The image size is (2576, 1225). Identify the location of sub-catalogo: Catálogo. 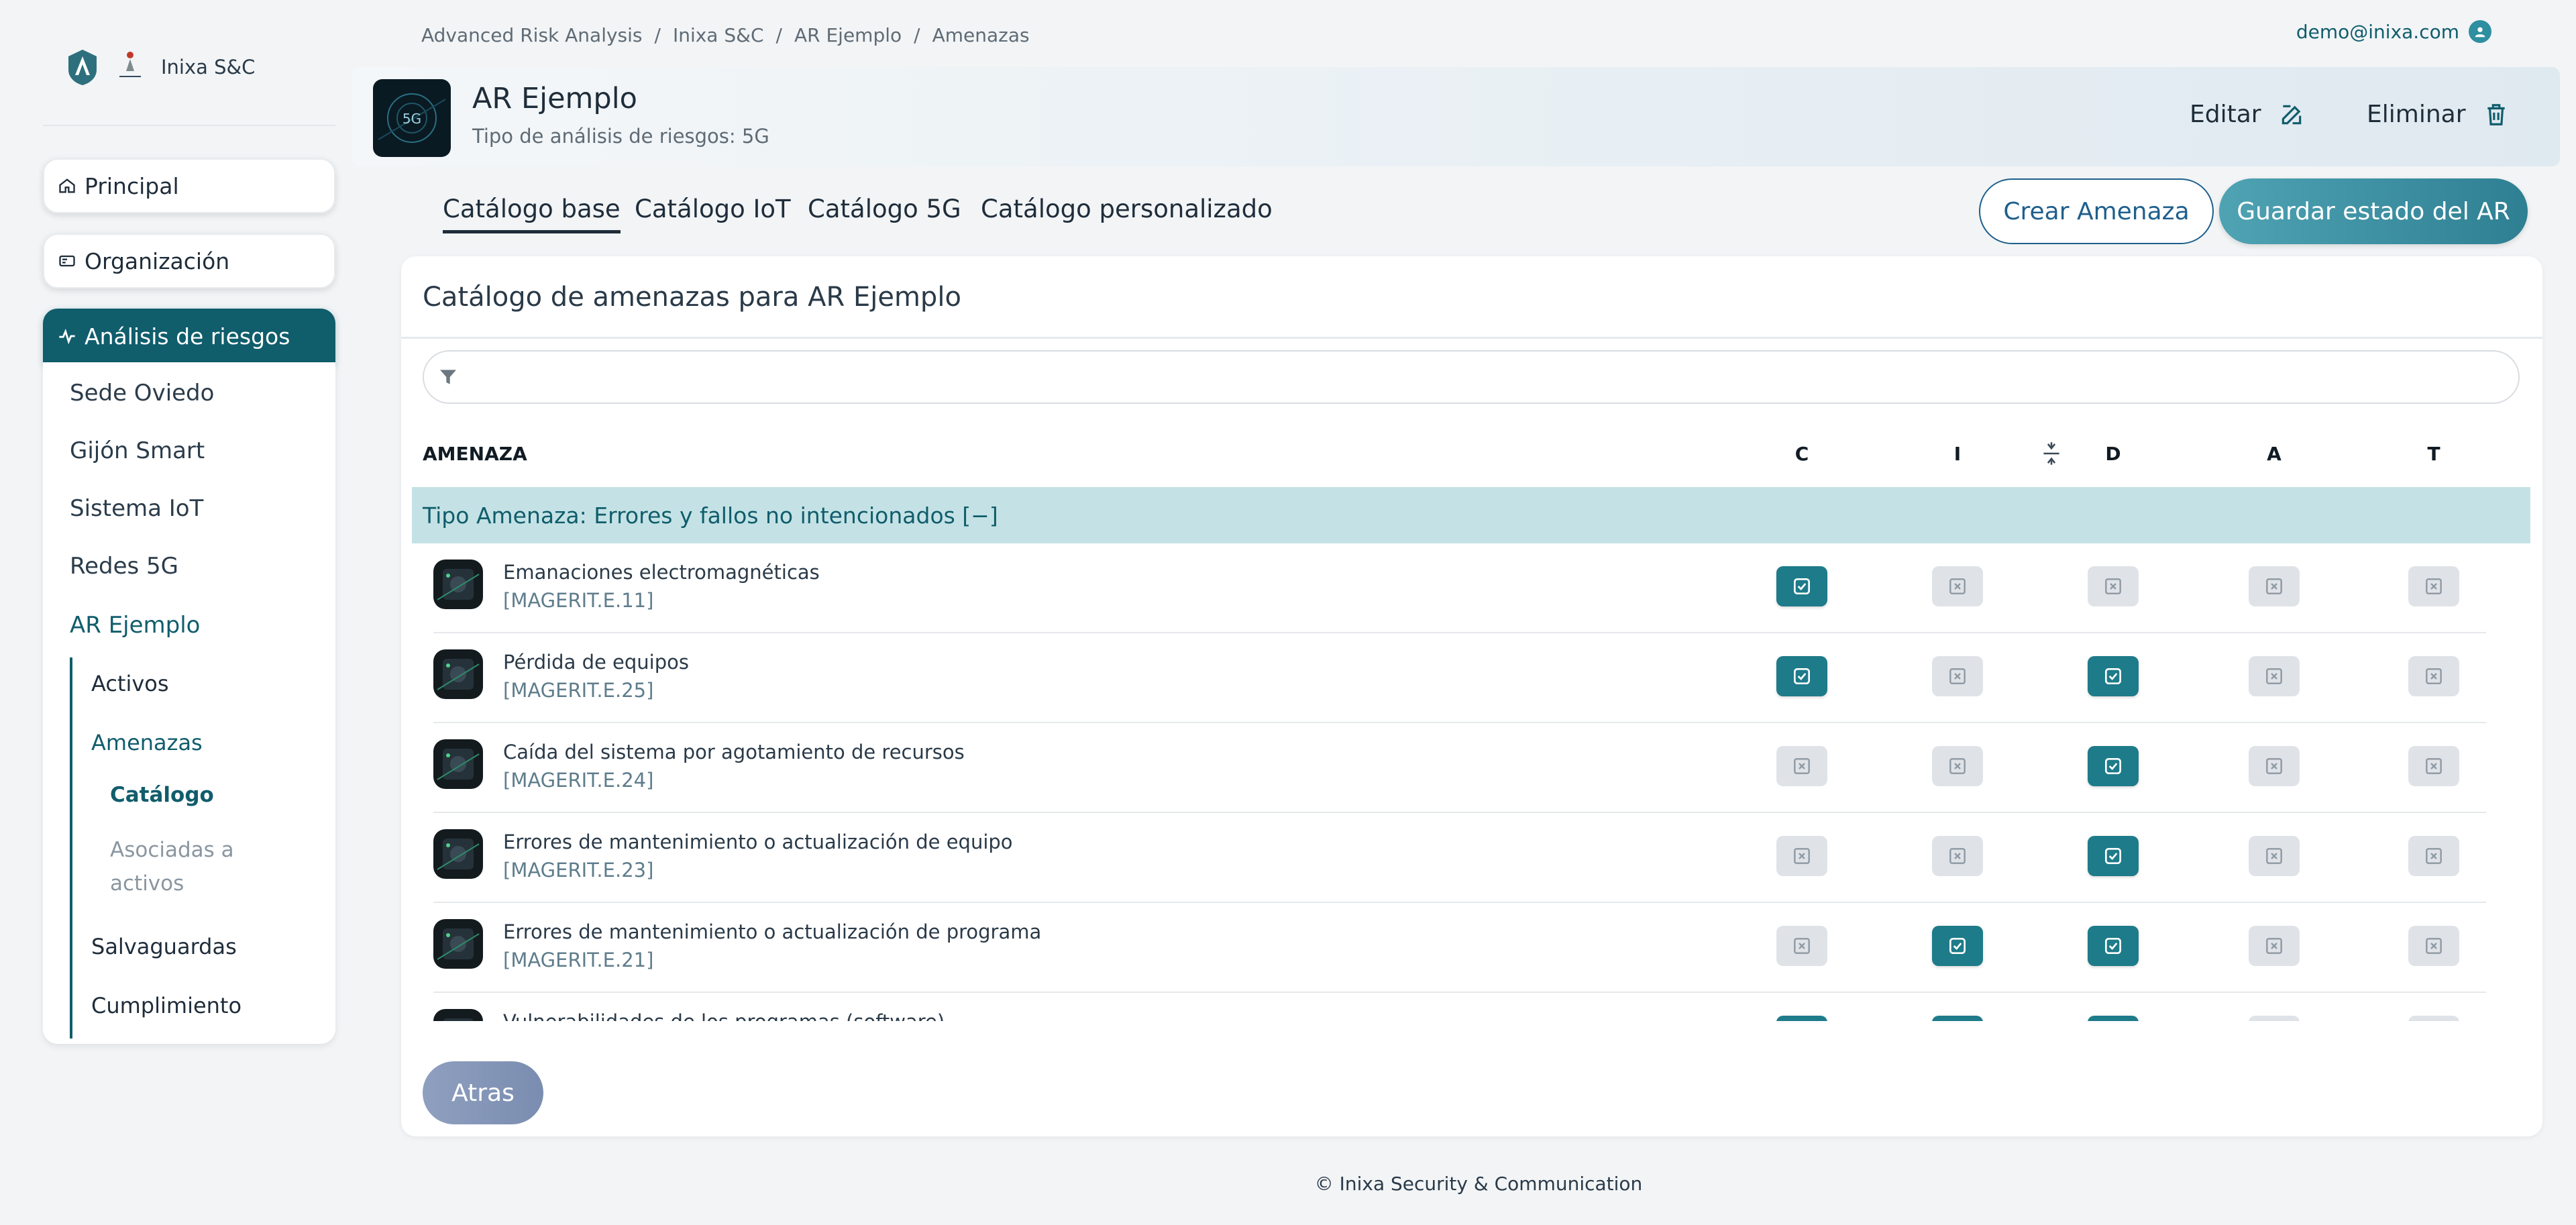
(162, 795).